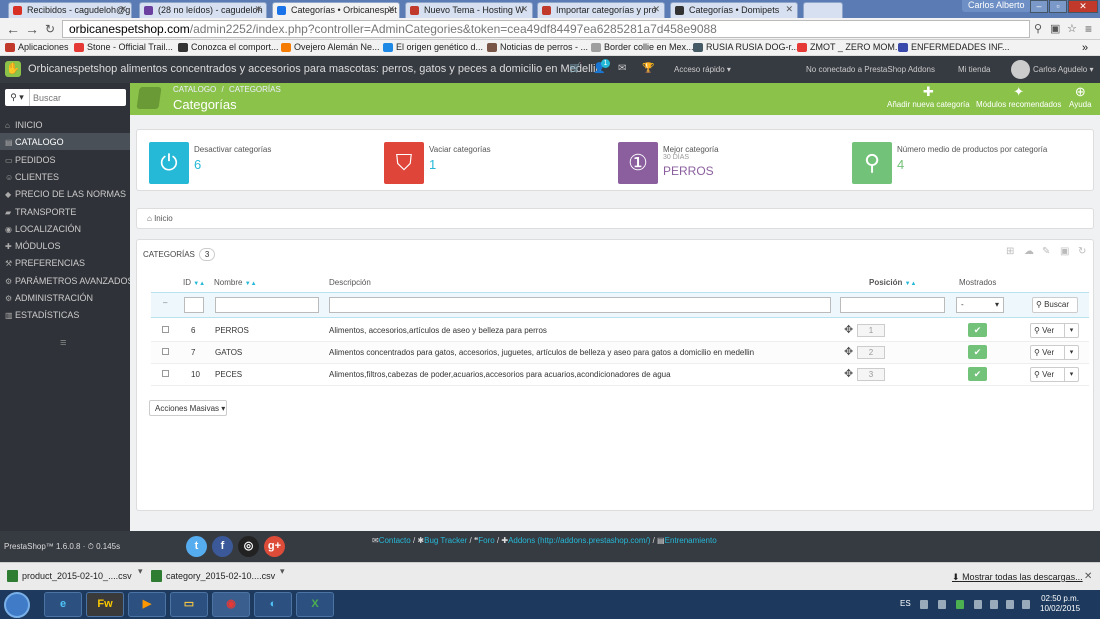 The height and width of the screenshot is (619, 1100). I want to click on sidebar-item-estadísticas: ▥ ESTADÍSTICAS, so click(65, 314).